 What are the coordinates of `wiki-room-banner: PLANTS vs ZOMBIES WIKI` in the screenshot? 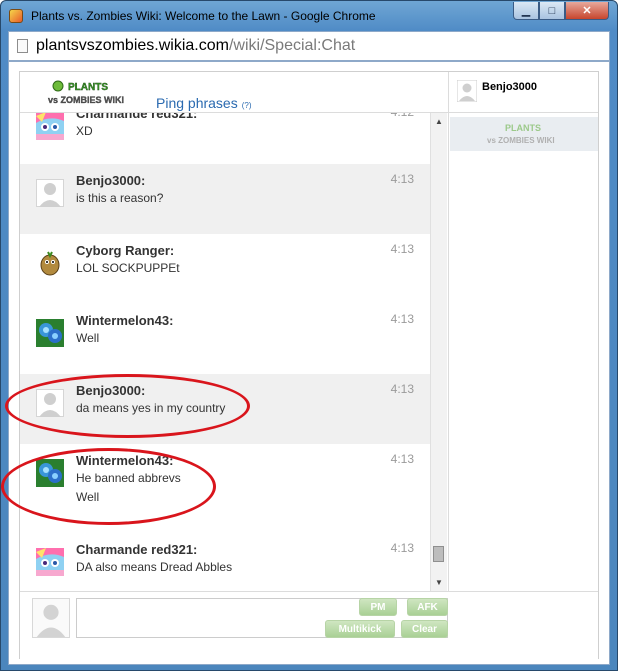 It's located at (524, 134).